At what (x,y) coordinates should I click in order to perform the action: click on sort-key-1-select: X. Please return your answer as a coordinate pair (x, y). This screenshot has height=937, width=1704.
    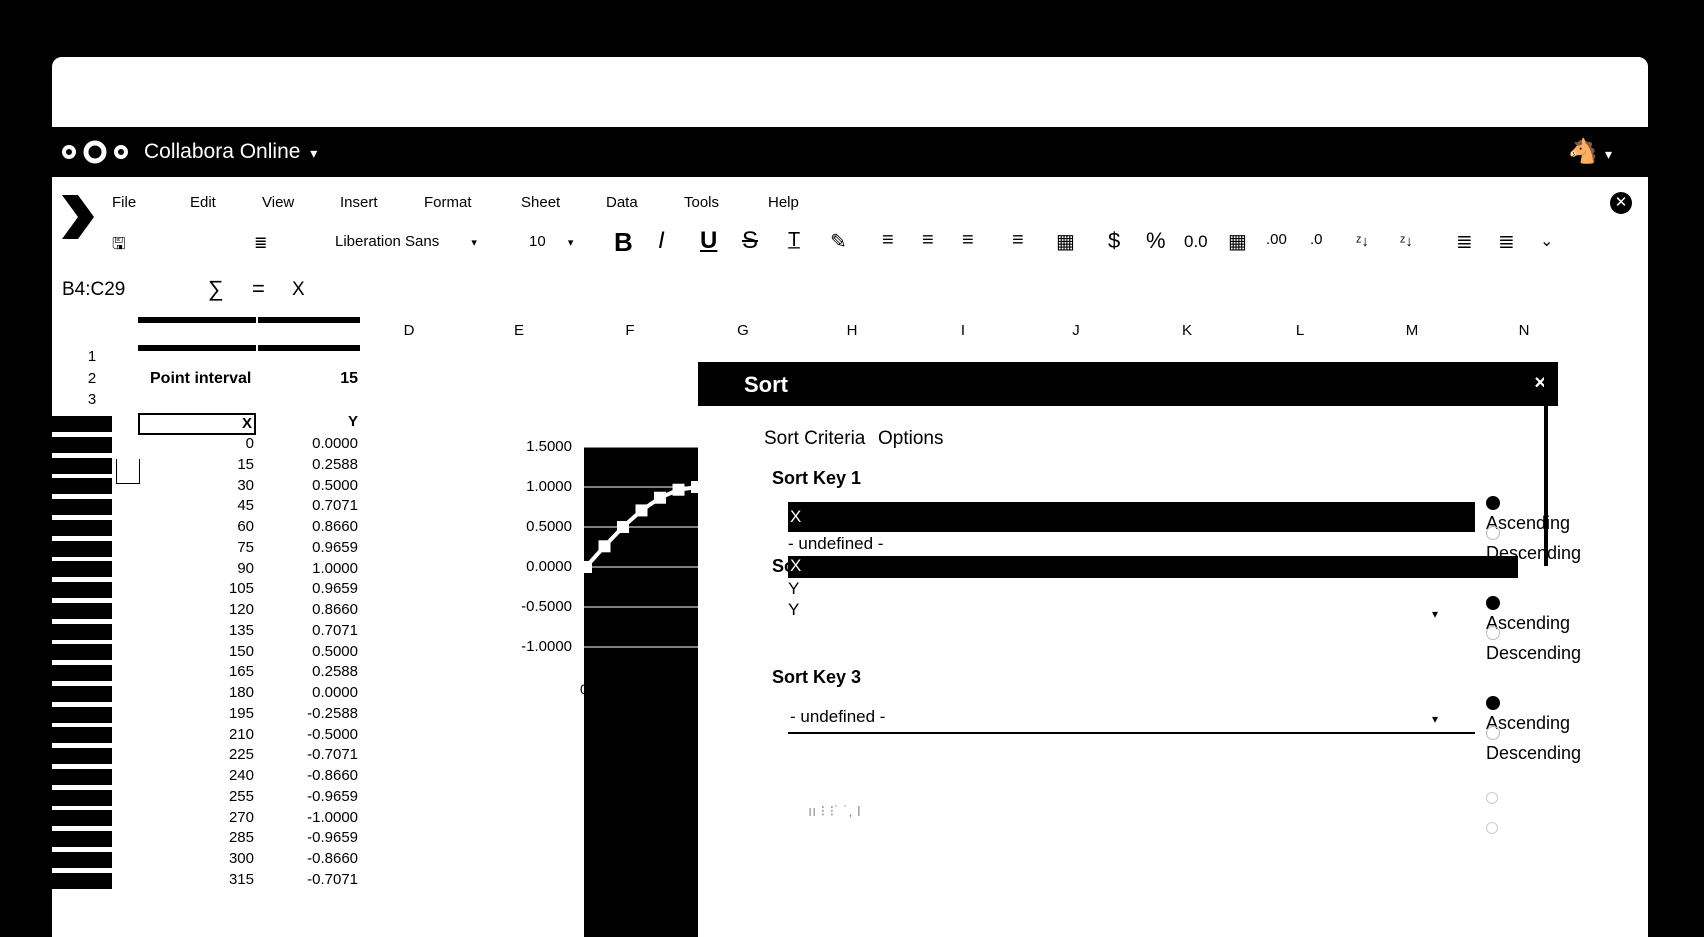
    Looking at the image, I should click on (1131, 517).